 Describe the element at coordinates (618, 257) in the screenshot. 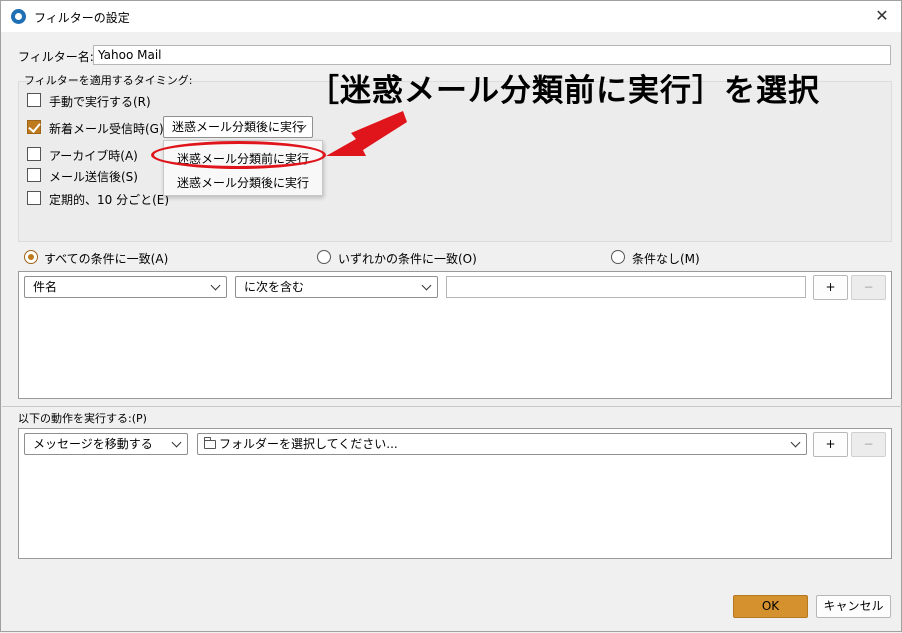

I see `match-none-radio` at that location.